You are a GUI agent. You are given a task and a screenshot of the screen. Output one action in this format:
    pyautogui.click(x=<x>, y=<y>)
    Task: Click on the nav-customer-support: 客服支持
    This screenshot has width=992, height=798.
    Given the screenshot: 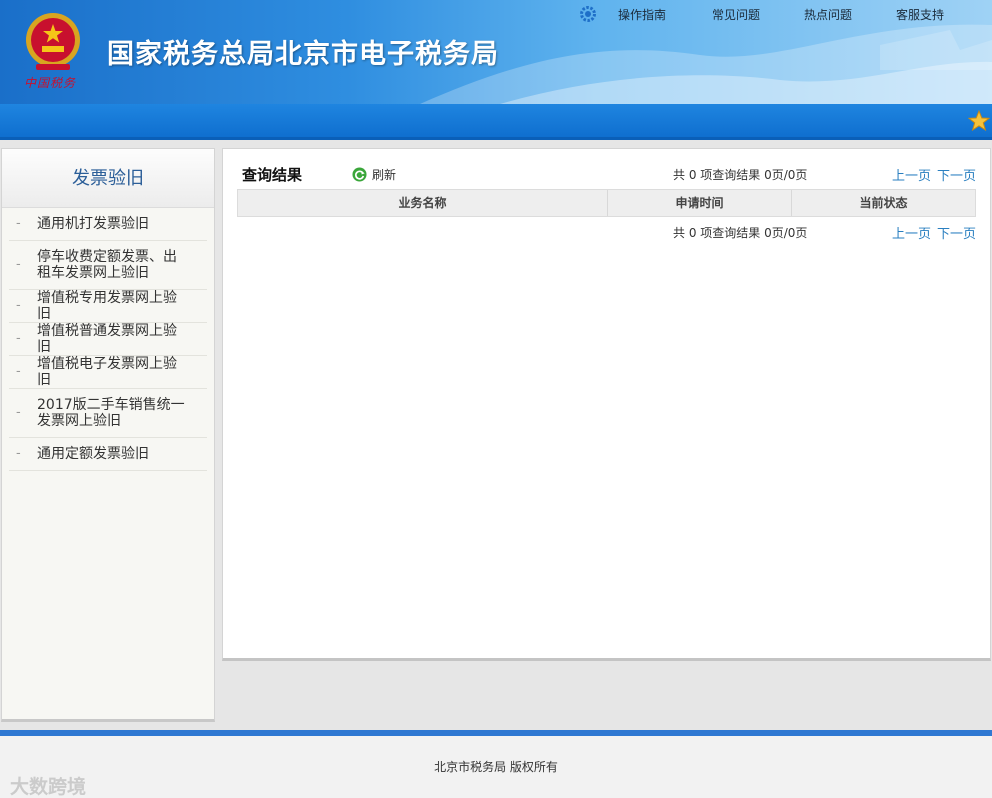 What is the action you would take?
    pyautogui.click(x=920, y=14)
    